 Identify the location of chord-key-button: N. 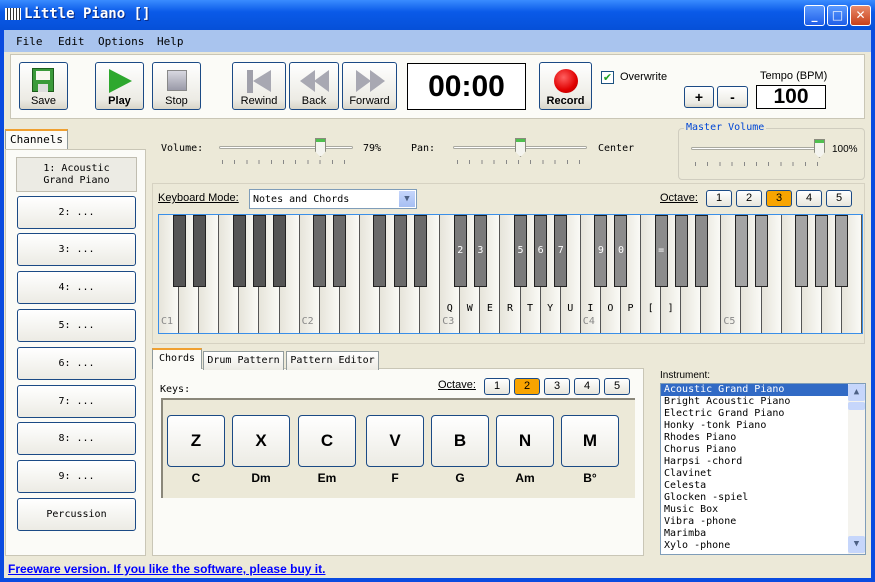
(525, 441).